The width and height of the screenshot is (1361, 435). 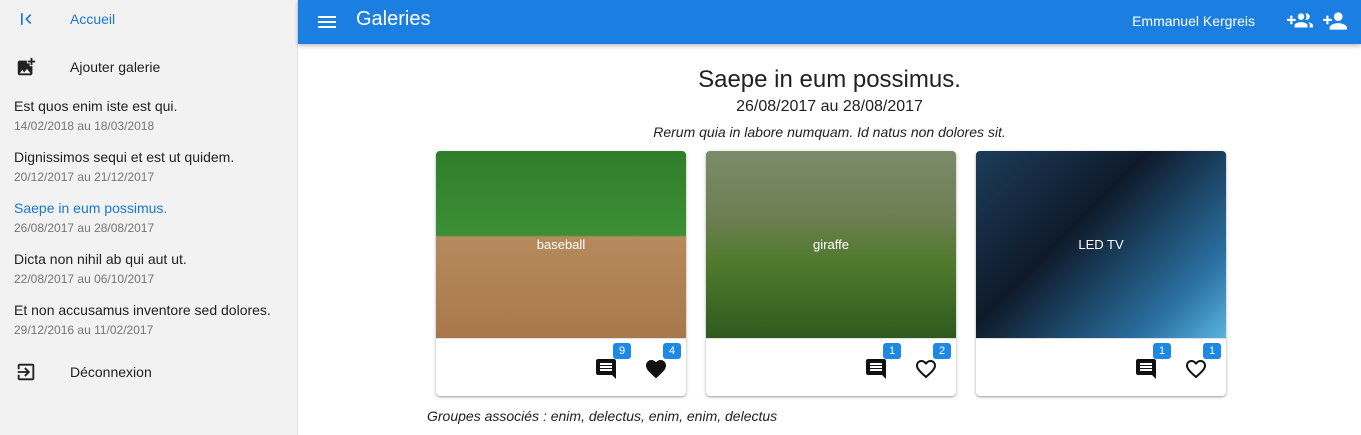 I want to click on gallery-dates: 26/08/2017 au 28/08/2017, so click(x=829, y=106).